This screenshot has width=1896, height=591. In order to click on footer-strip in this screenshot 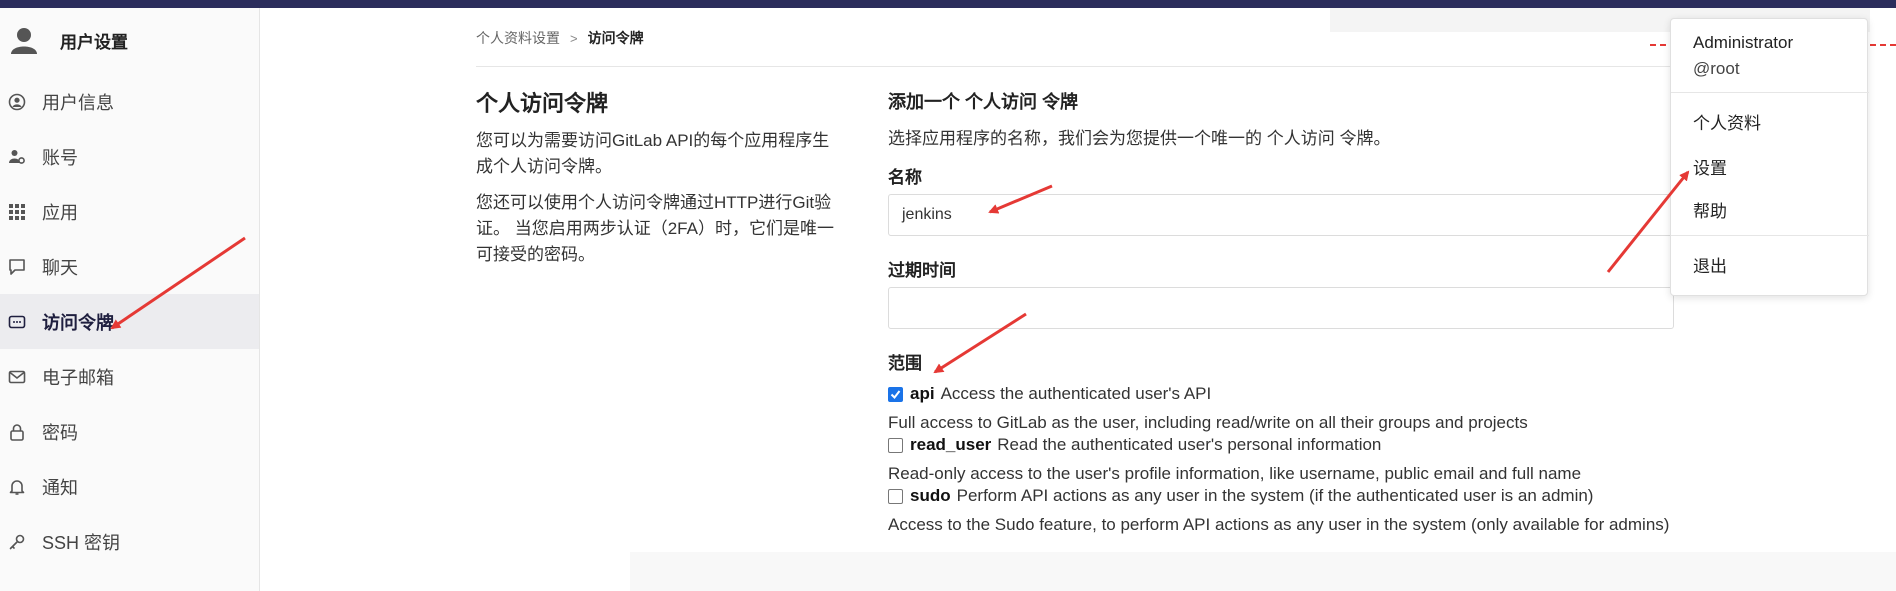, I will do `click(1263, 571)`.